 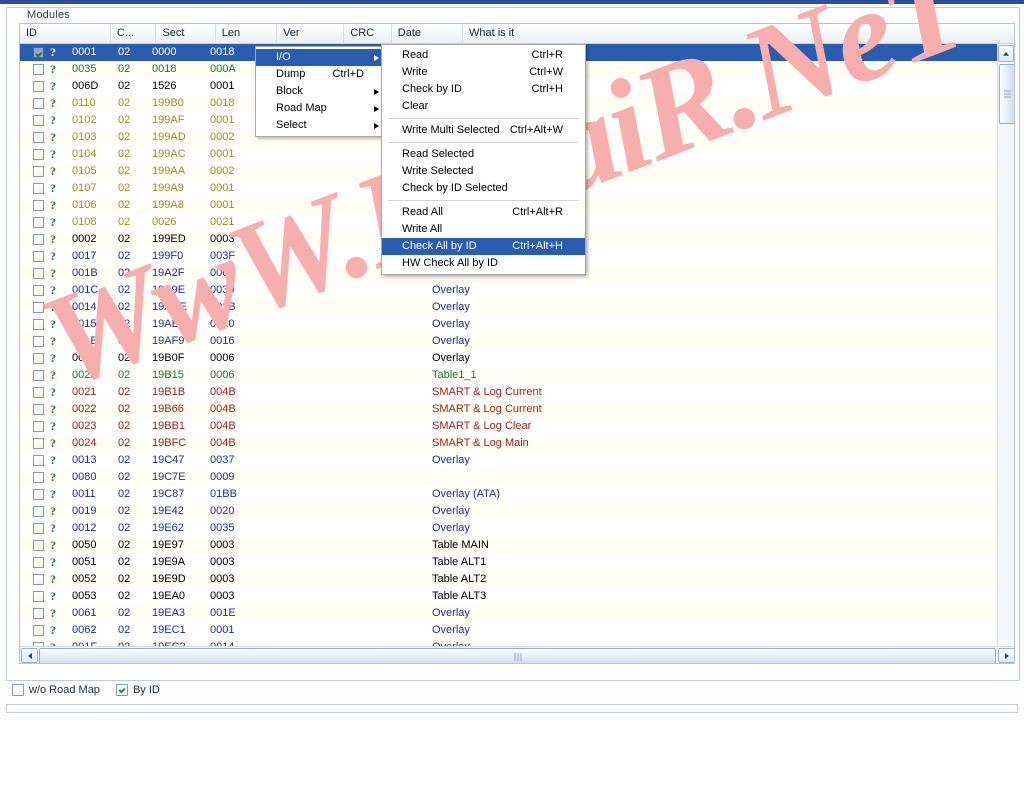 What do you see at coordinates (321, 125) in the screenshot?
I see `context-menu-item: Select` at bounding box center [321, 125].